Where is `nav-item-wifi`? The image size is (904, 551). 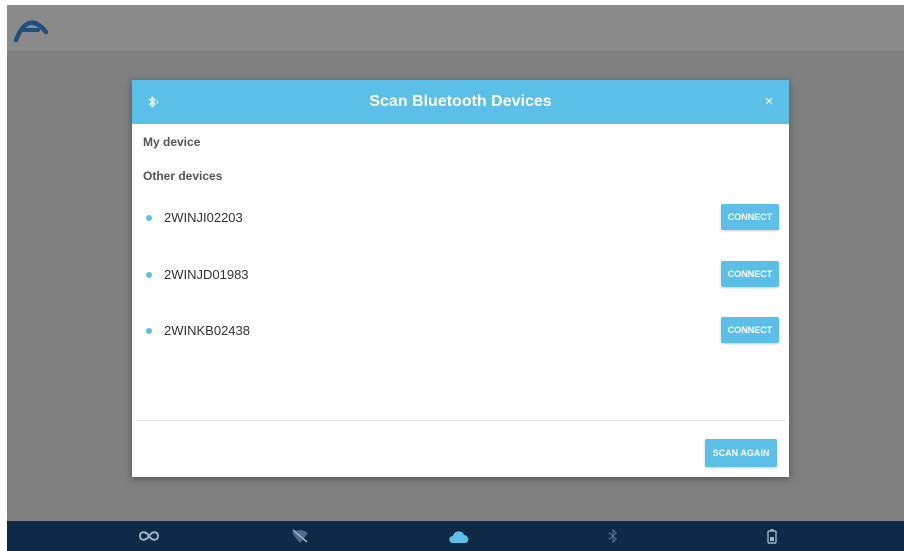 nav-item-wifi is located at coordinates (300, 536).